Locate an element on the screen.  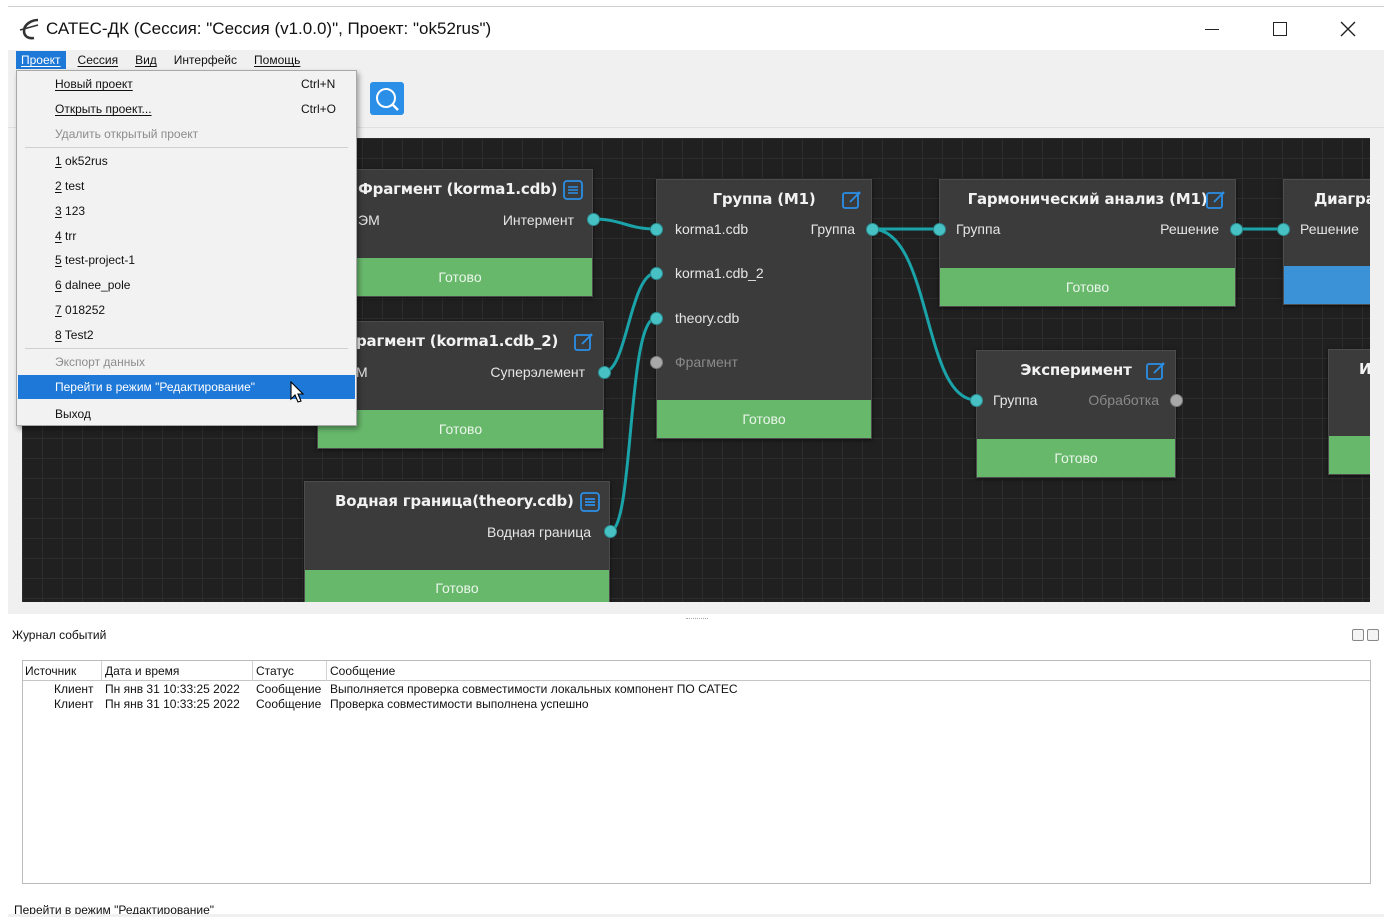
menu-item-open-project: Открыть проект... Ctrl+O is located at coordinates (186, 109).